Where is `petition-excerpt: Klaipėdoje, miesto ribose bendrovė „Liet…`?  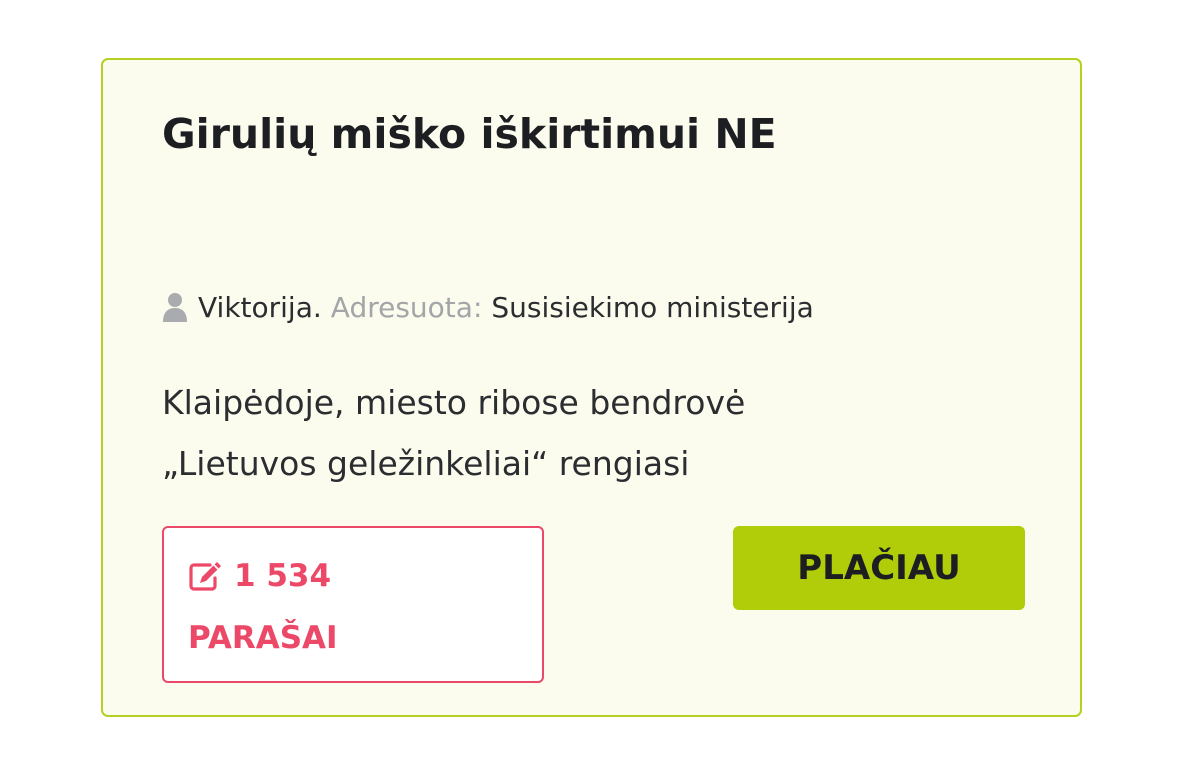
petition-excerpt: Klaipėdoje, miesto ribose bendrovė „Liet… is located at coordinates (592, 433).